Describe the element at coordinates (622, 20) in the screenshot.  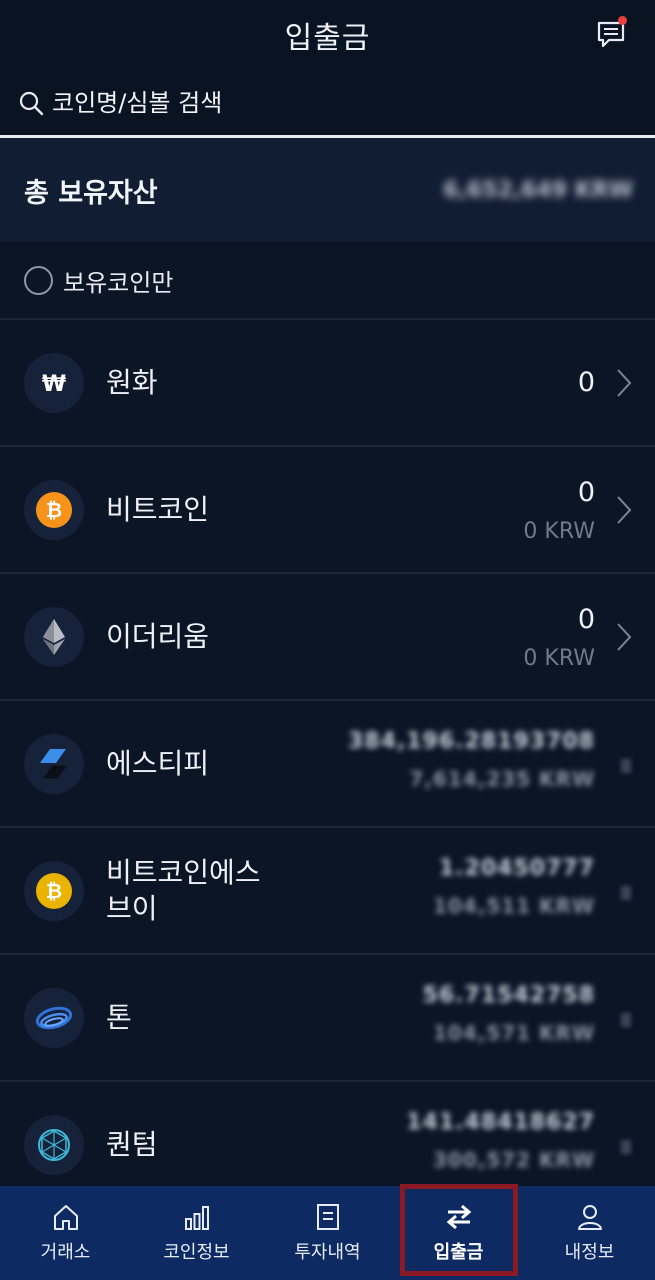
I see `notification-dot` at that location.